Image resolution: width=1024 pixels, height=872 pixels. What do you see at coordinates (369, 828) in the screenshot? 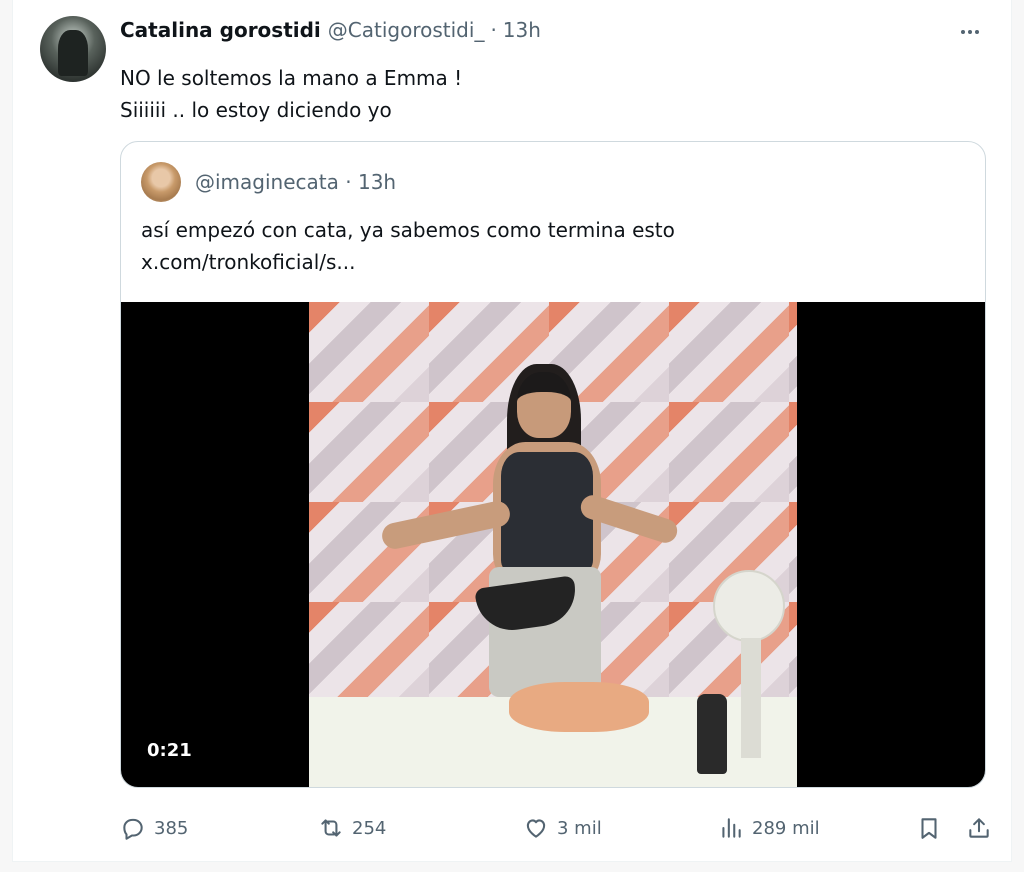
I see `repost-count: 254` at bounding box center [369, 828].